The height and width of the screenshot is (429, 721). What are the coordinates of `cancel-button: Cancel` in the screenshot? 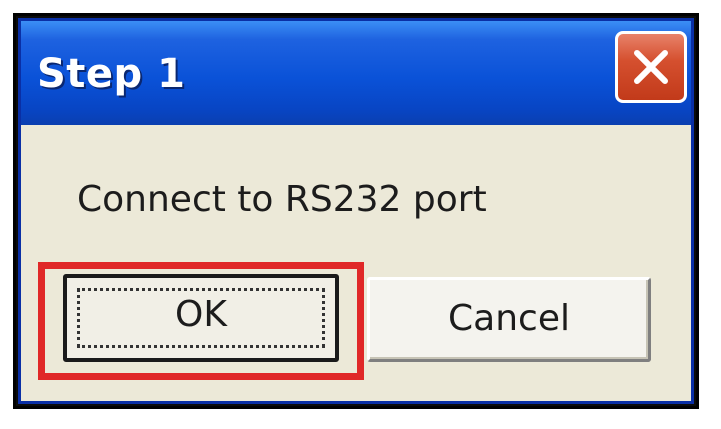 It's located at (509, 319).